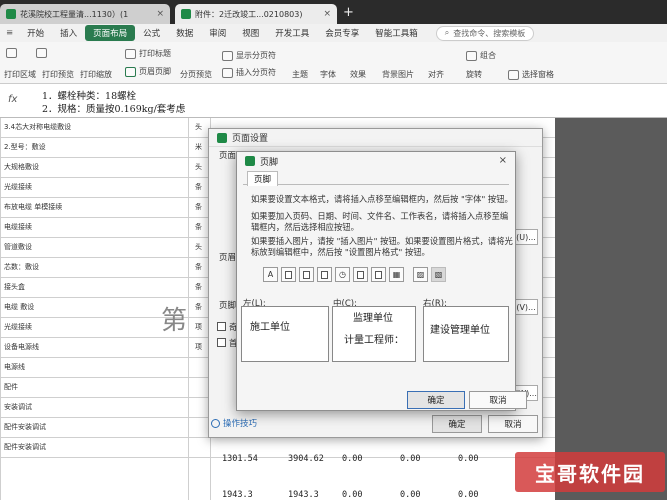 Image resolution: width=667 pixels, height=500 pixels. Describe the element at coordinates (348, 12) in the screenshot. I see `new-tab-button: +` at that location.